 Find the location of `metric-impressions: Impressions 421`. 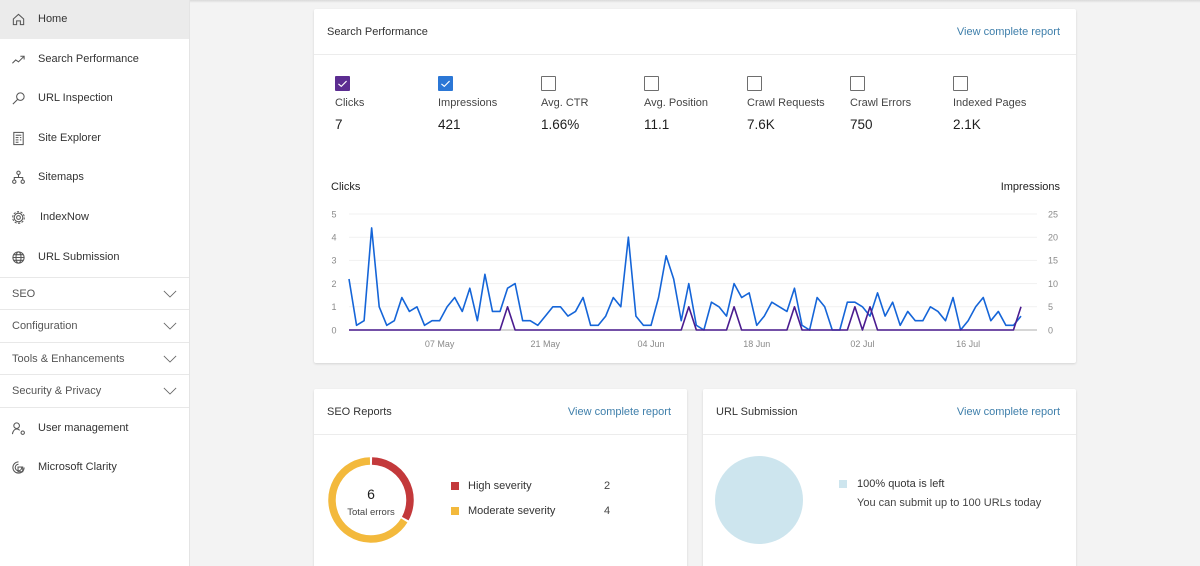

metric-impressions: Impressions 421 is located at coordinates (488, 111).